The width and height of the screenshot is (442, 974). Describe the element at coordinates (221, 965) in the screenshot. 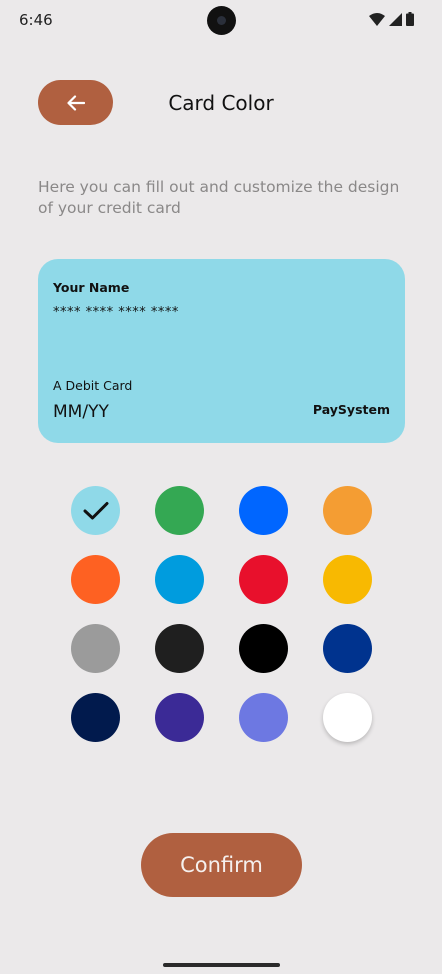

I see `home-indicator` at that location.